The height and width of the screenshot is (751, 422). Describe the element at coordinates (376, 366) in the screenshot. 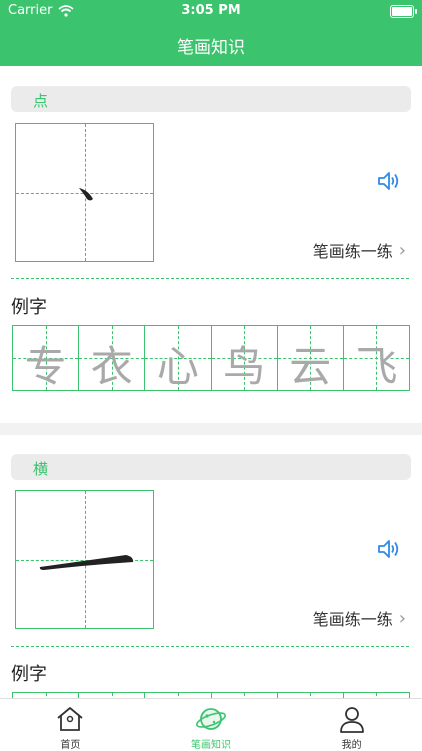

I see `example-char: 飞` at that location.